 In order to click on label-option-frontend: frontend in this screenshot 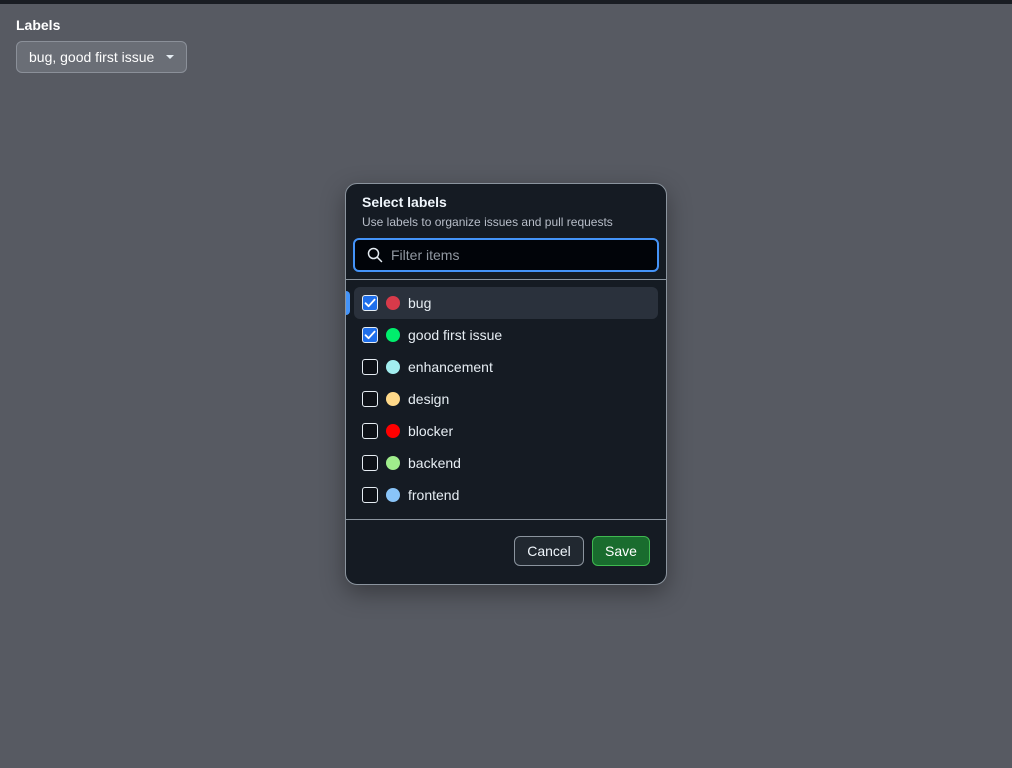, I will do `click(506, 495)`.